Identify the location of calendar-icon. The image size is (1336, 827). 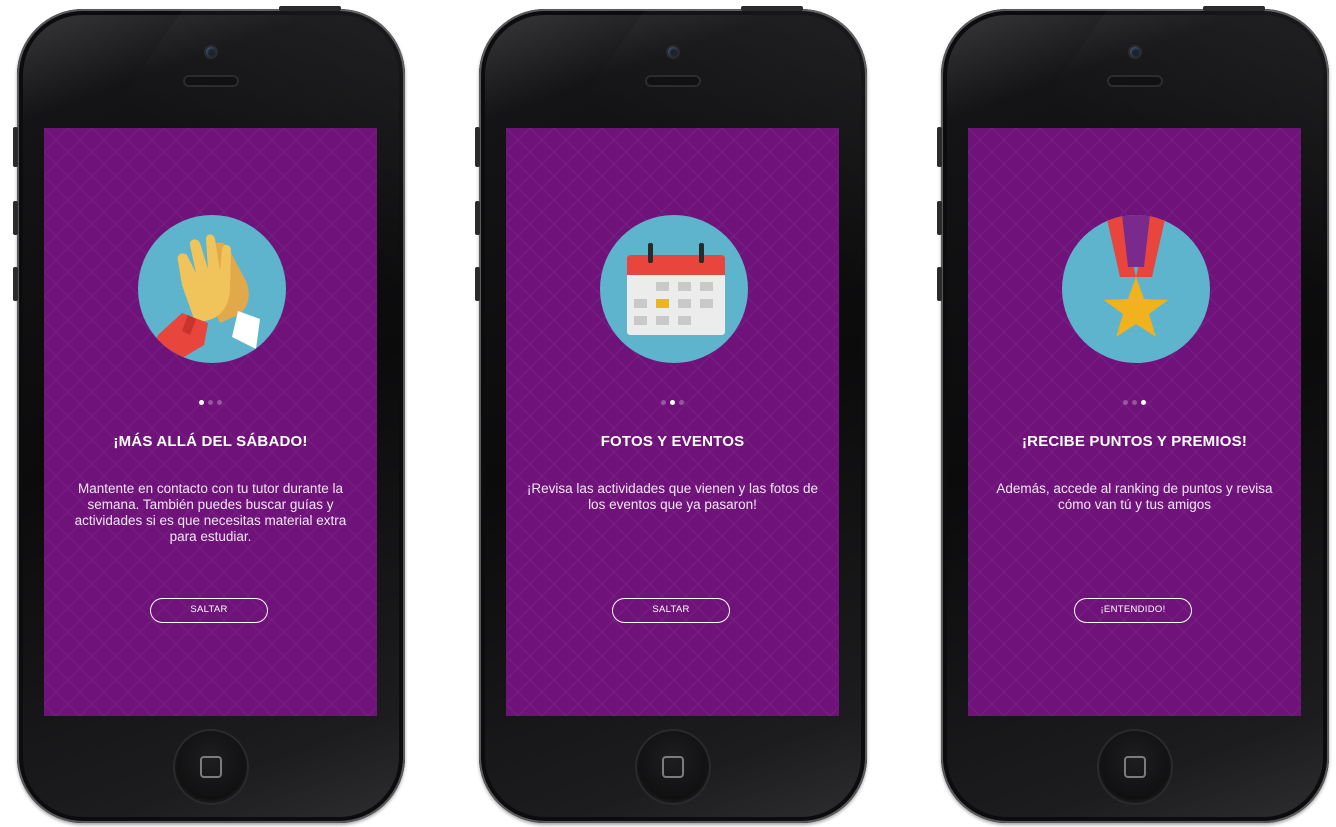
(674, 289).